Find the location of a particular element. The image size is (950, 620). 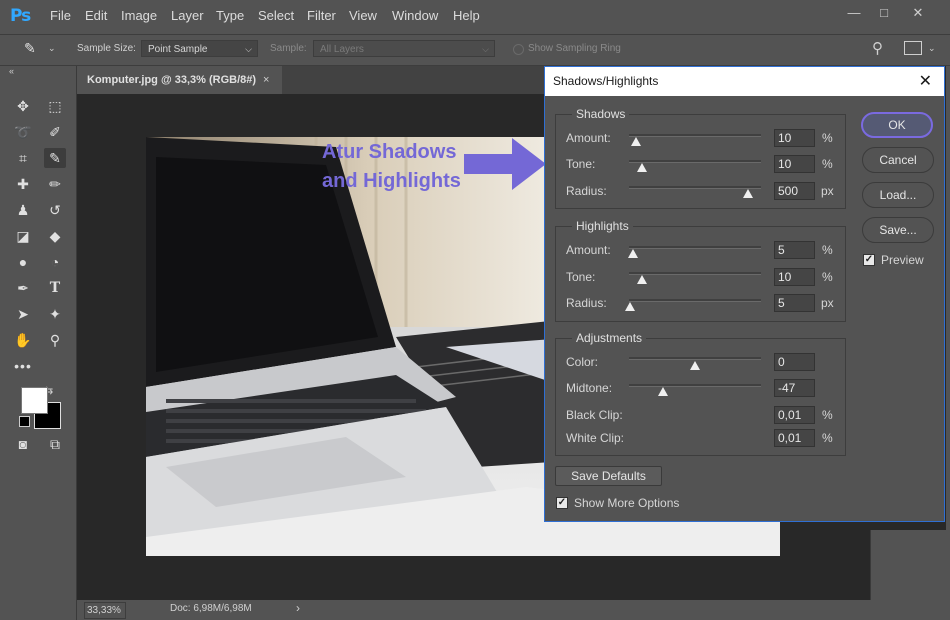

lasso-tool-icon: ➰ is located at coordinates (23, 132).